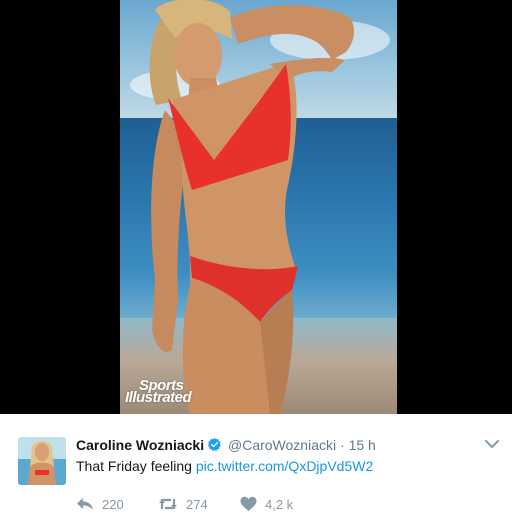  Describe the element at coordinates (183, 504) in the screenshot. I see `retweet-button: 274` at that location.